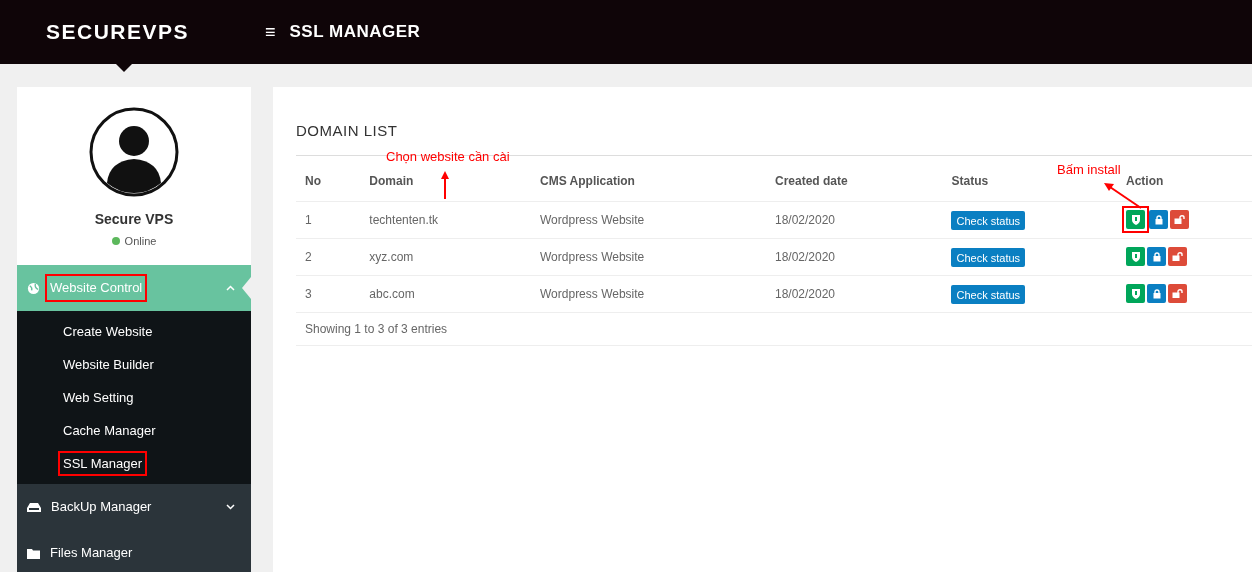 The width and height of the screenshot is (1252, 572). Describe the element at coordinates (1145, 180) in the screenshot. I see `column-header: Action` at that location.